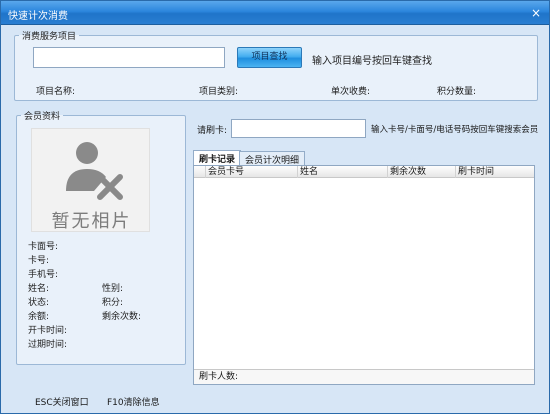 The height and width of the screenshot is (414, 550). Describe the element at coordinates (455, 130) in the screenshot. I see `swipe-card-hint: 输入卡号/卡面号/电话号码按回车键搜索会员` at that location.